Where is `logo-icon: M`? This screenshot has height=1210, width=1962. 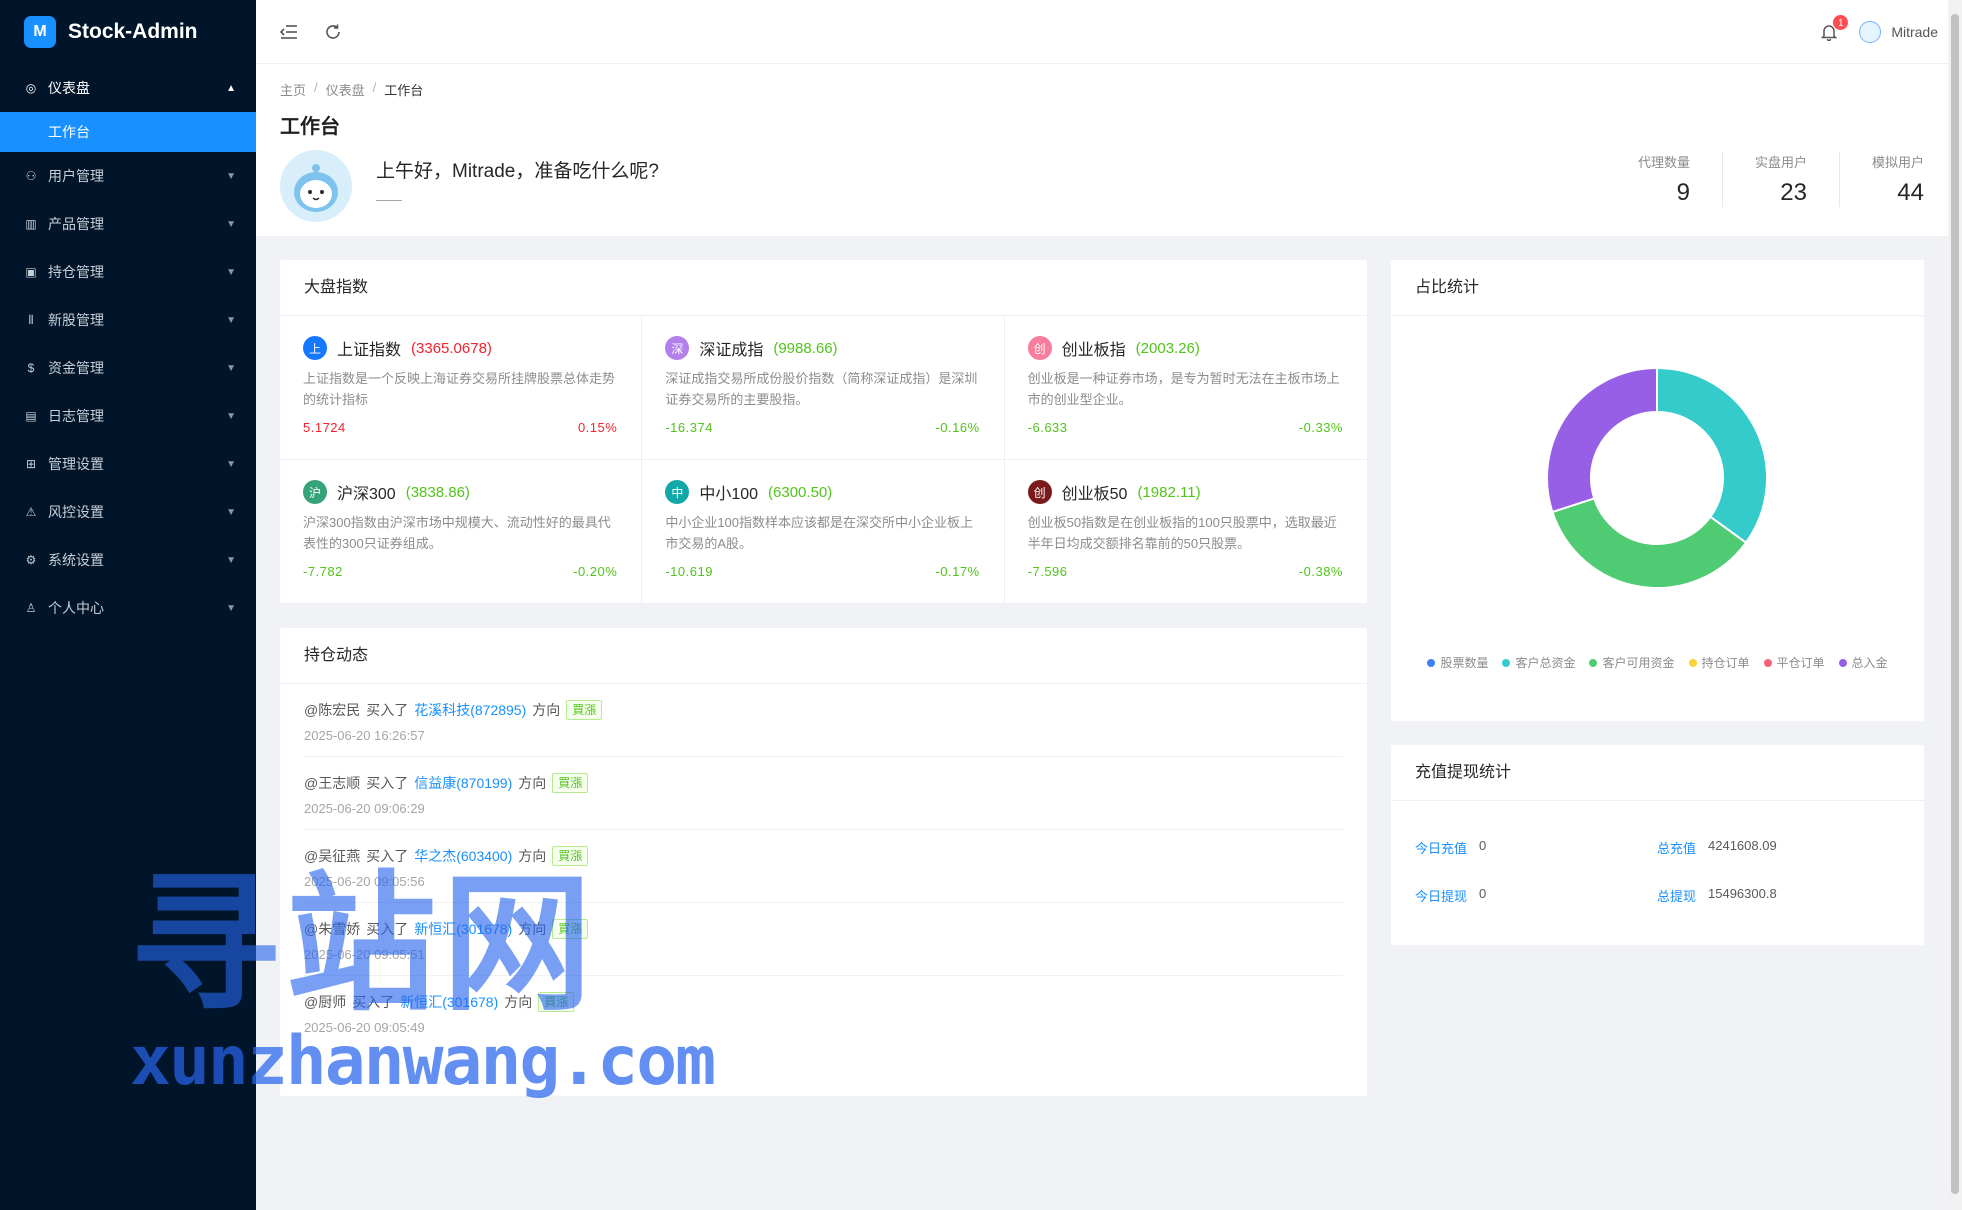
logo-icon: M is located at coordinates (40, 32).